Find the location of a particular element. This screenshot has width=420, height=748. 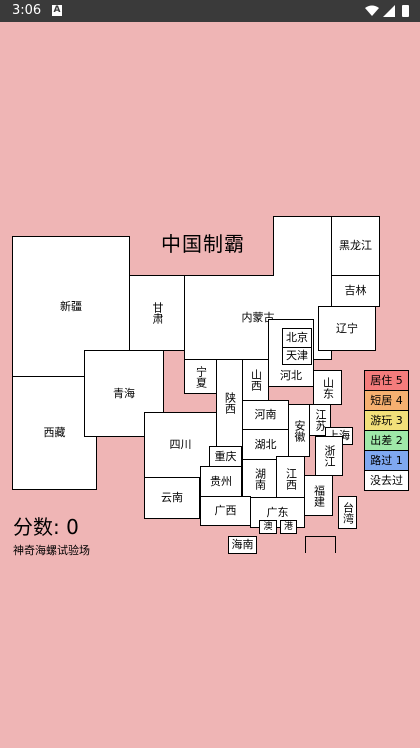

province-hunan: 湖南 is located at coordinates (259, 478).